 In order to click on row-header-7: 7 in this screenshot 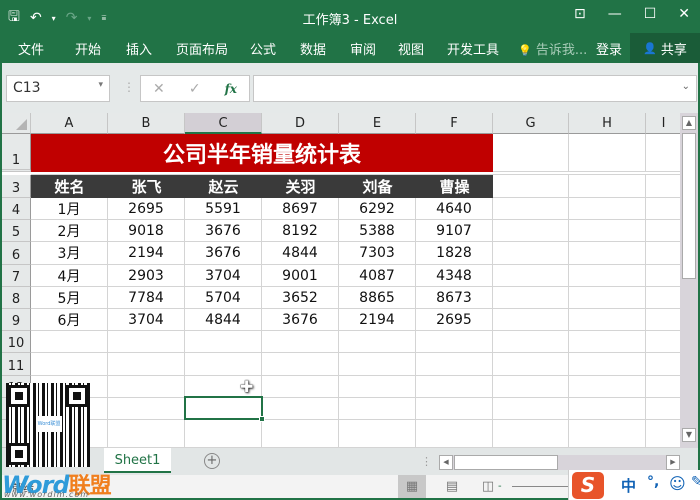, I will do `click(16, 276)`.